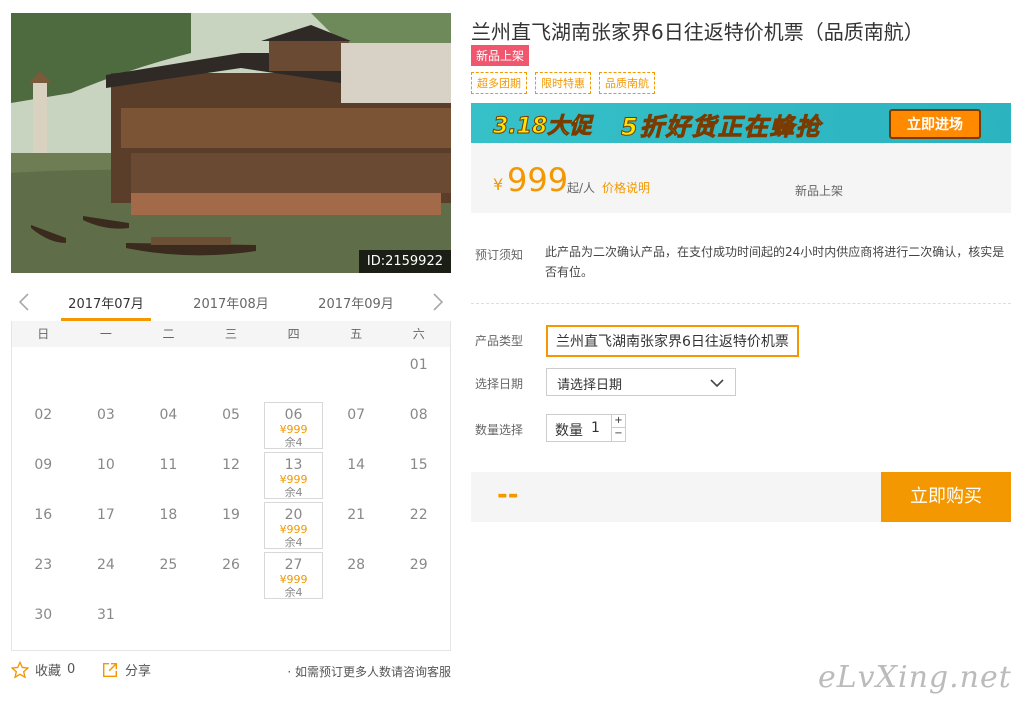 This screenshot has width=1022, height=712. I want to click on qty-decrease-button: −, so click(618, 434).